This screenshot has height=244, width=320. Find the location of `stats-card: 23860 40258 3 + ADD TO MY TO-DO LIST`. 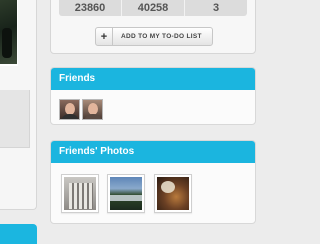

stats-card: 23860 40258 3 + ADD TO MY TO-DO LIST is located at coordinates (153, 27).